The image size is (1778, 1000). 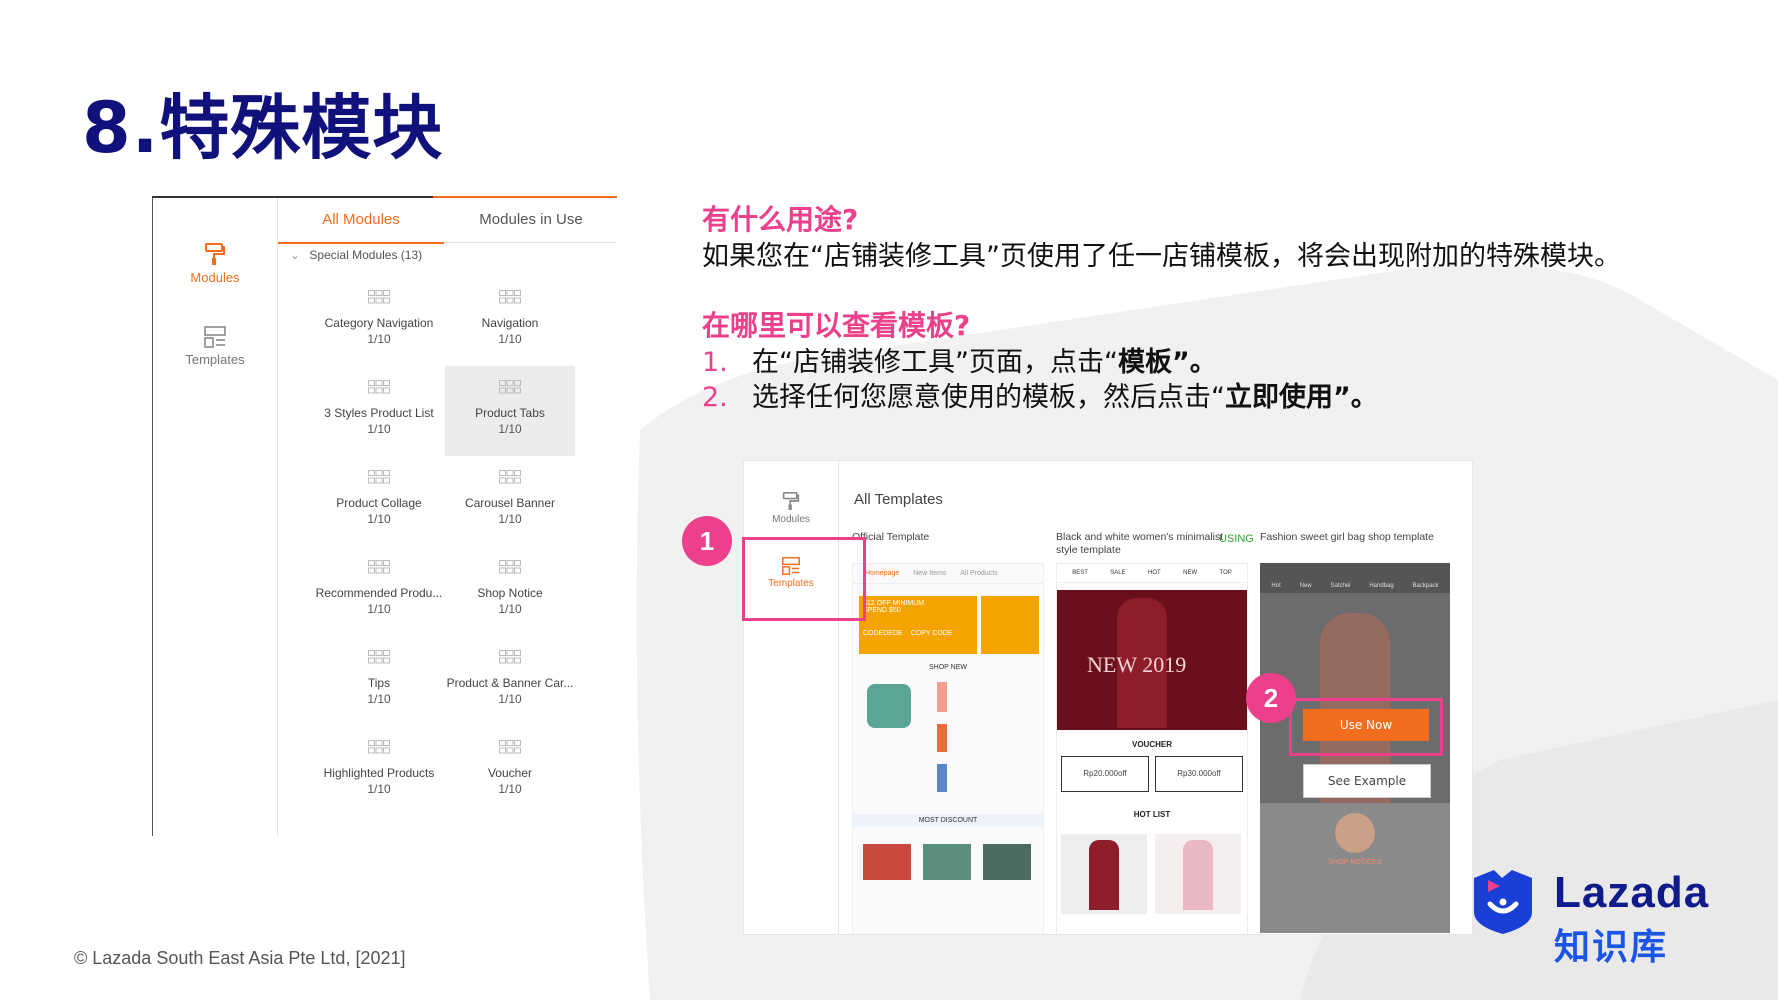 I want to click on highlight-templates, so click(x=804, y=579).